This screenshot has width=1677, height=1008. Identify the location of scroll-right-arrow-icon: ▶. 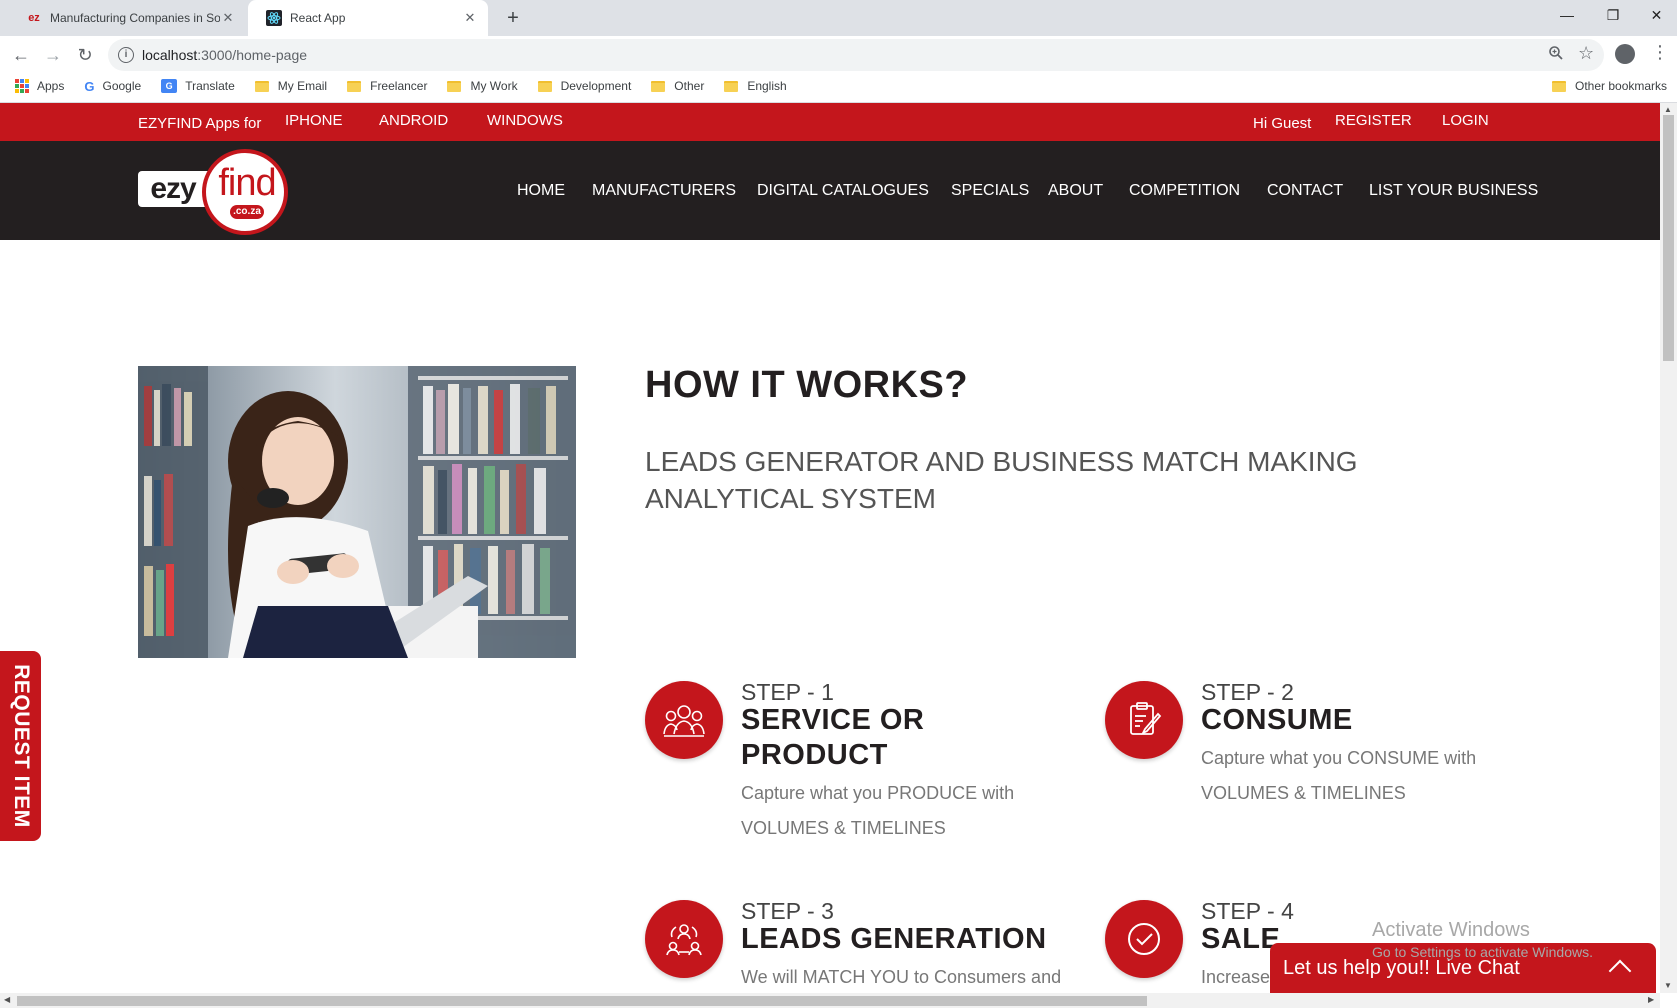
(1651, 999).